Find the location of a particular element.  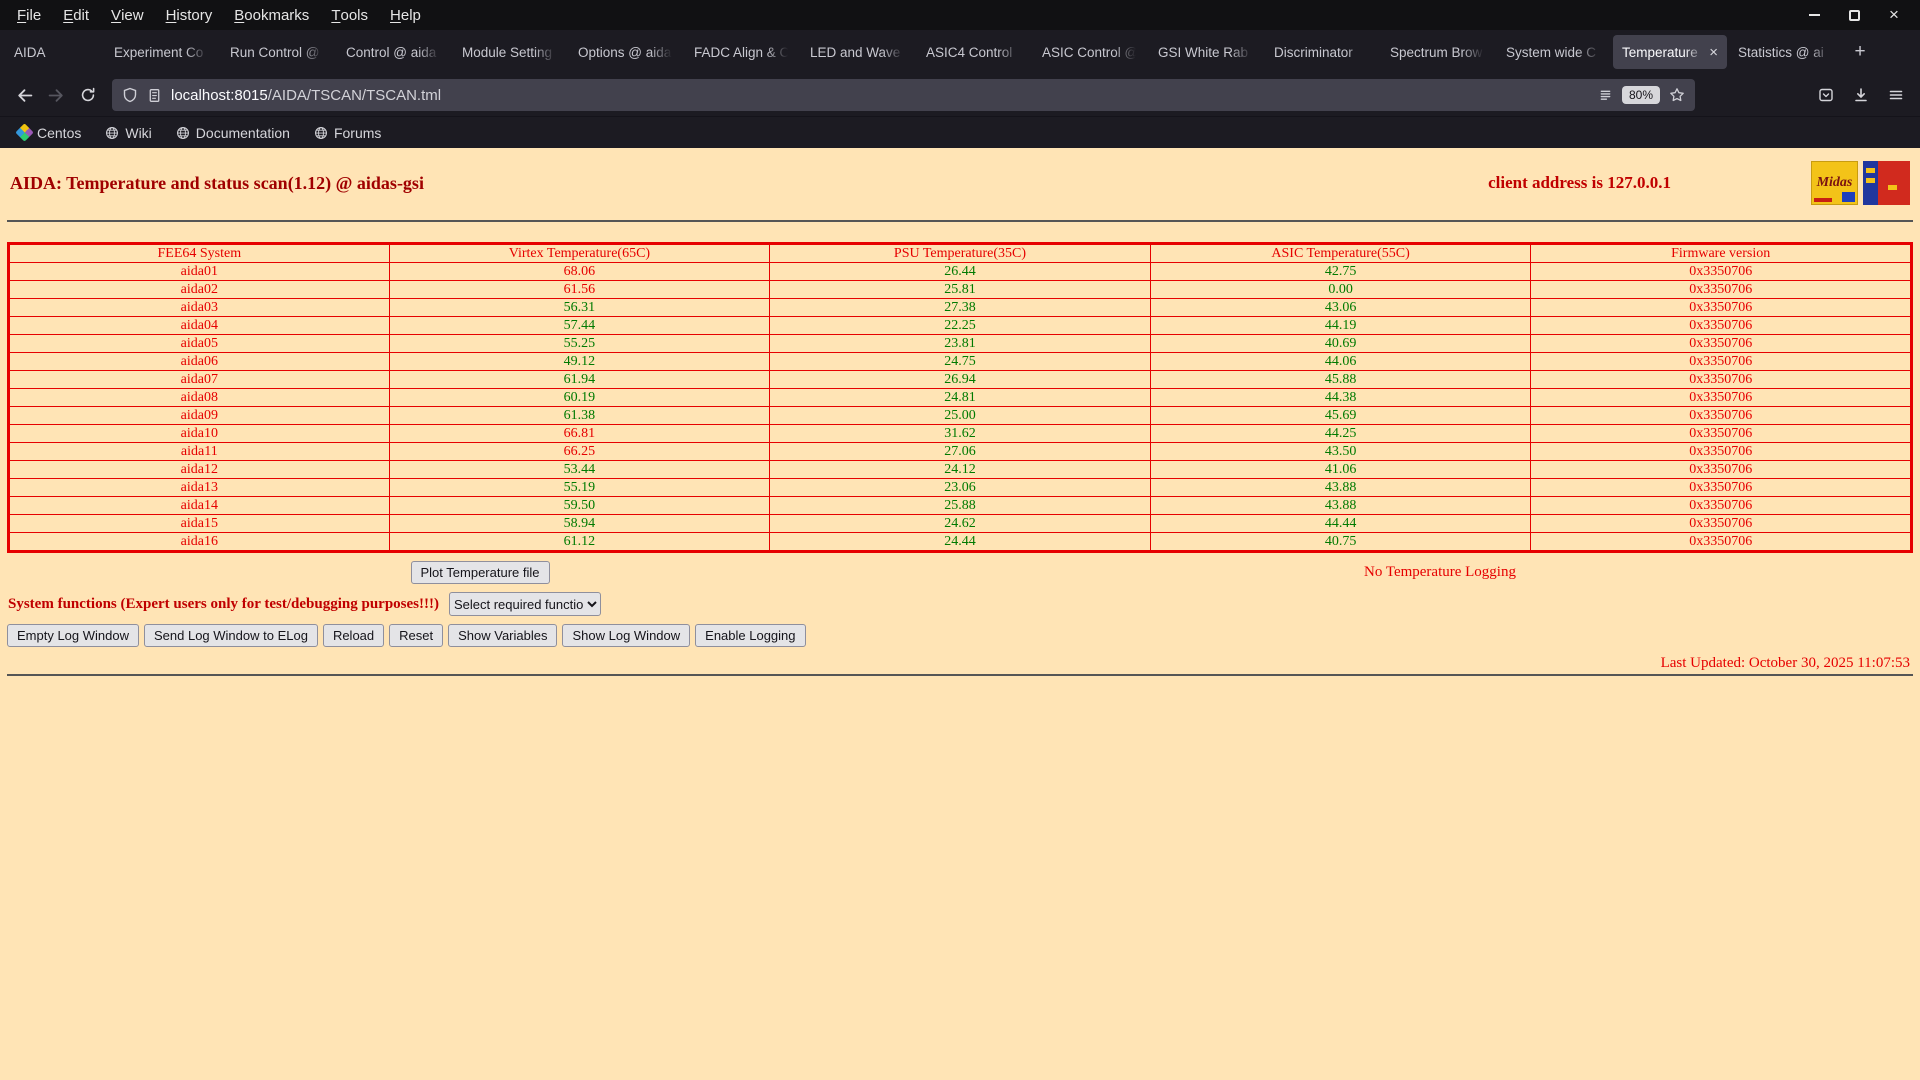

close-icon: × is located at coordinates (1894, 14).